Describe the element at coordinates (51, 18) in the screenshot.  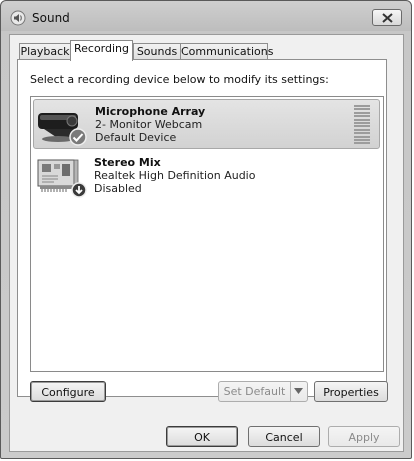
I see `window-title: Sound` at that location.